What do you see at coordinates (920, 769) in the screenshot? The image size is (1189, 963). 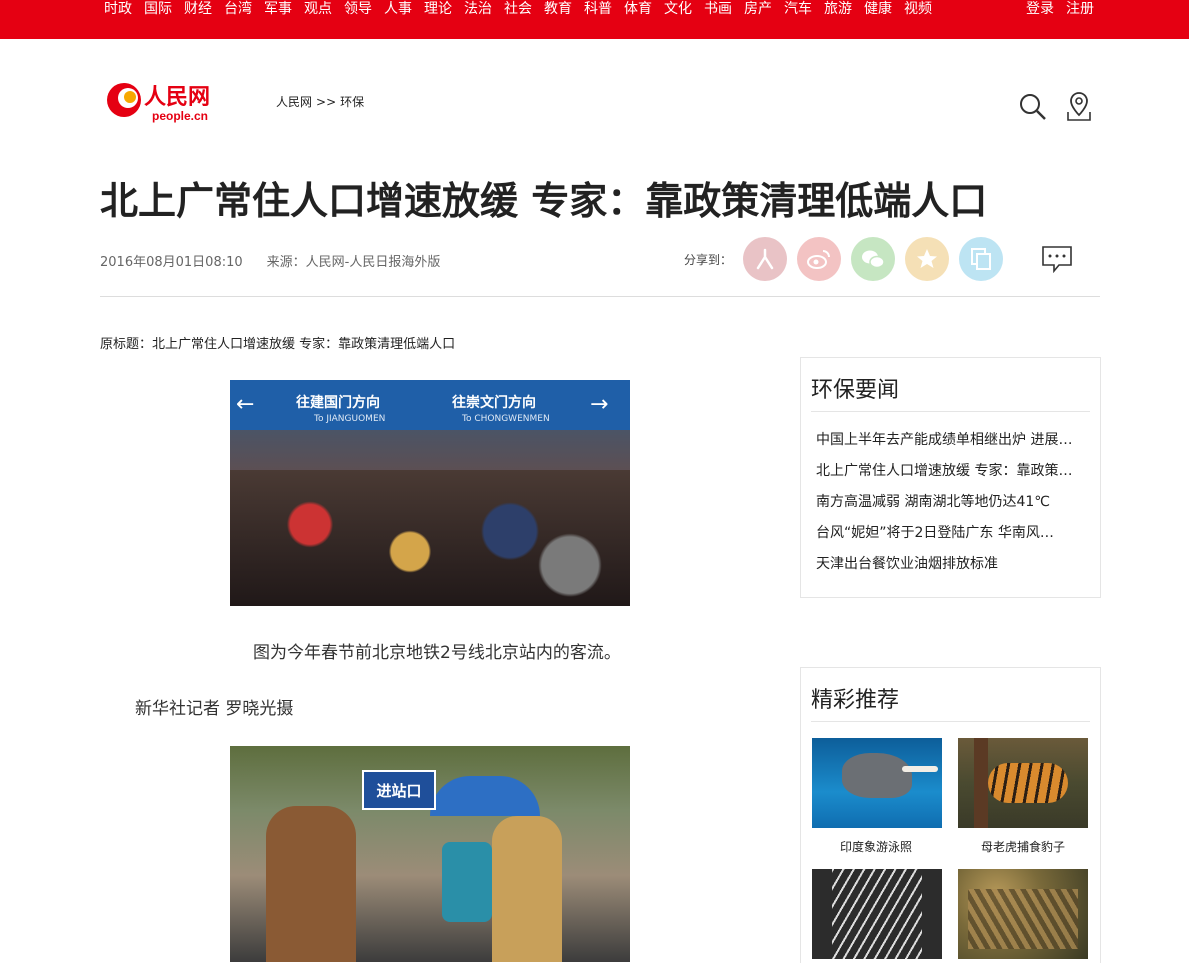 I see `tusk-image` at bounding box center [920, 769].